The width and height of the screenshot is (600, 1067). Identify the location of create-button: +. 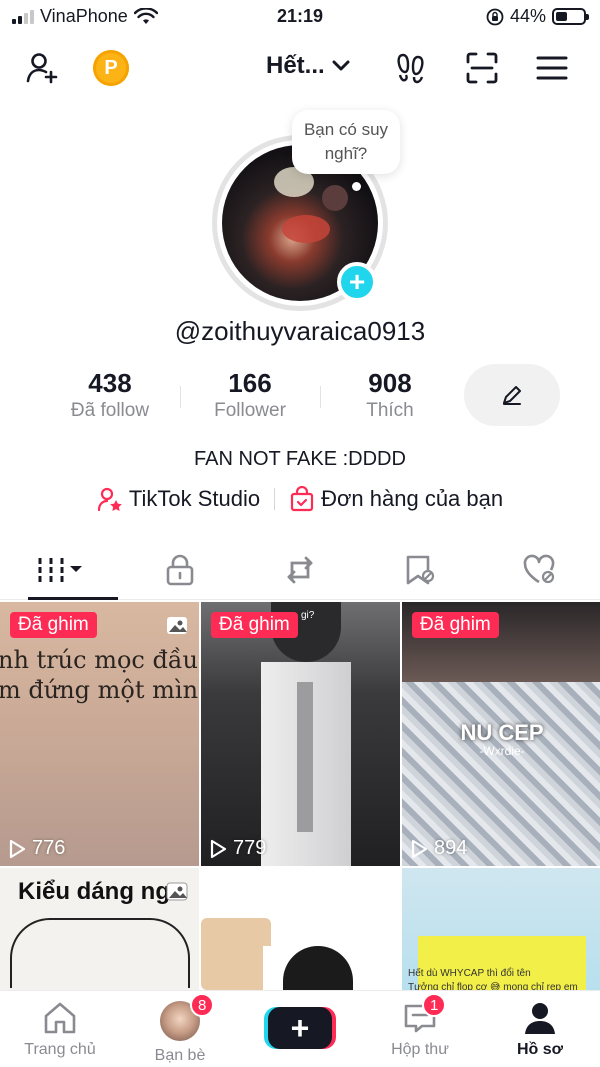
(300, 1028).